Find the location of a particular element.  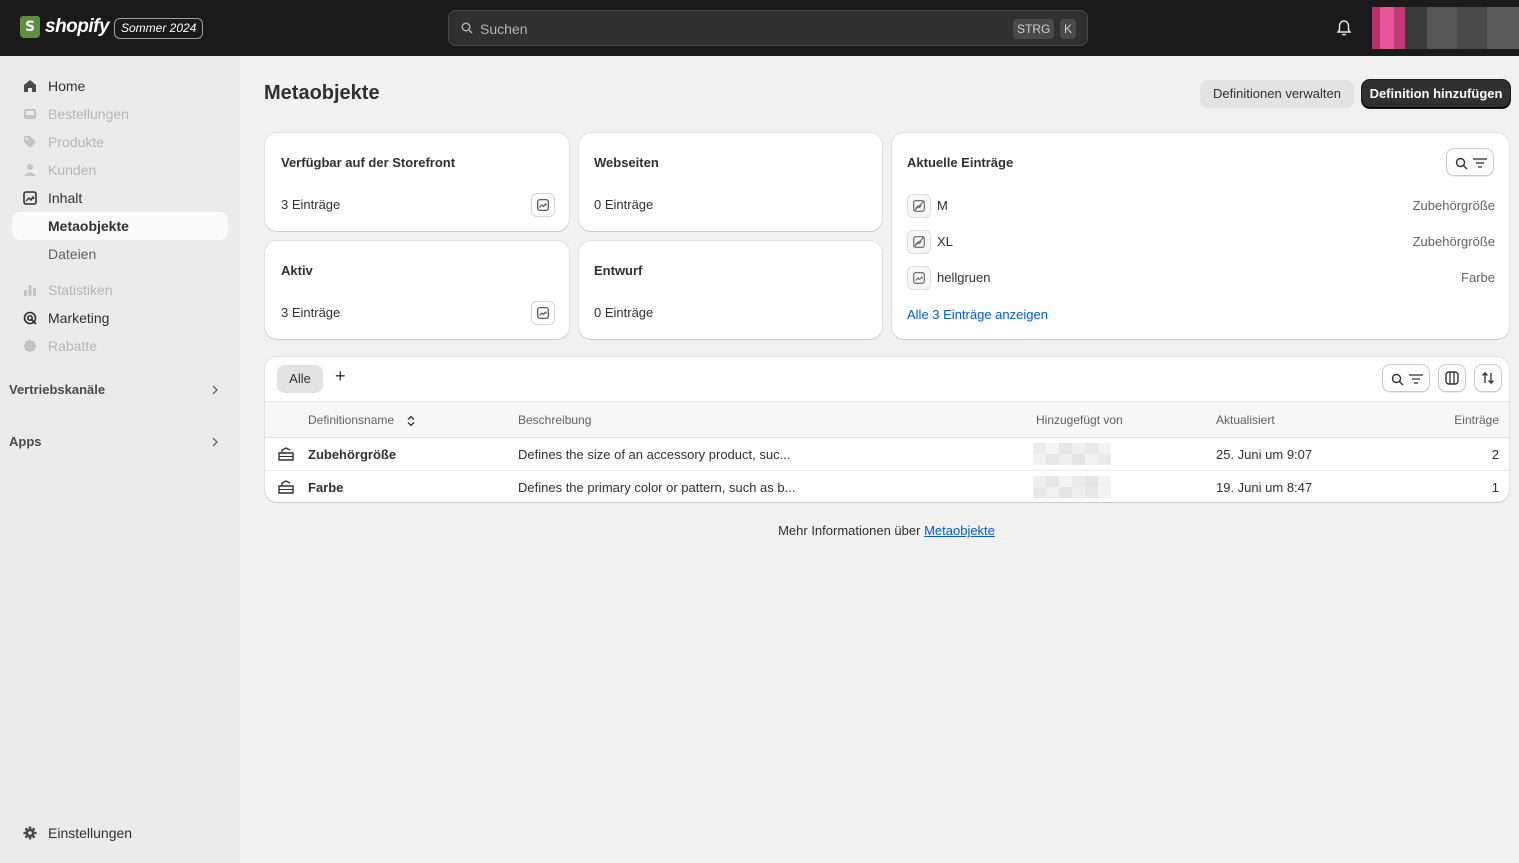

sidebar-item-marketing: Marketing is located at coordinates (120, 318).